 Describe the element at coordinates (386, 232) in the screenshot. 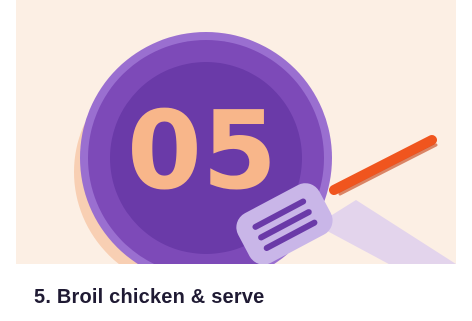

I see `pan-handle` at that location.